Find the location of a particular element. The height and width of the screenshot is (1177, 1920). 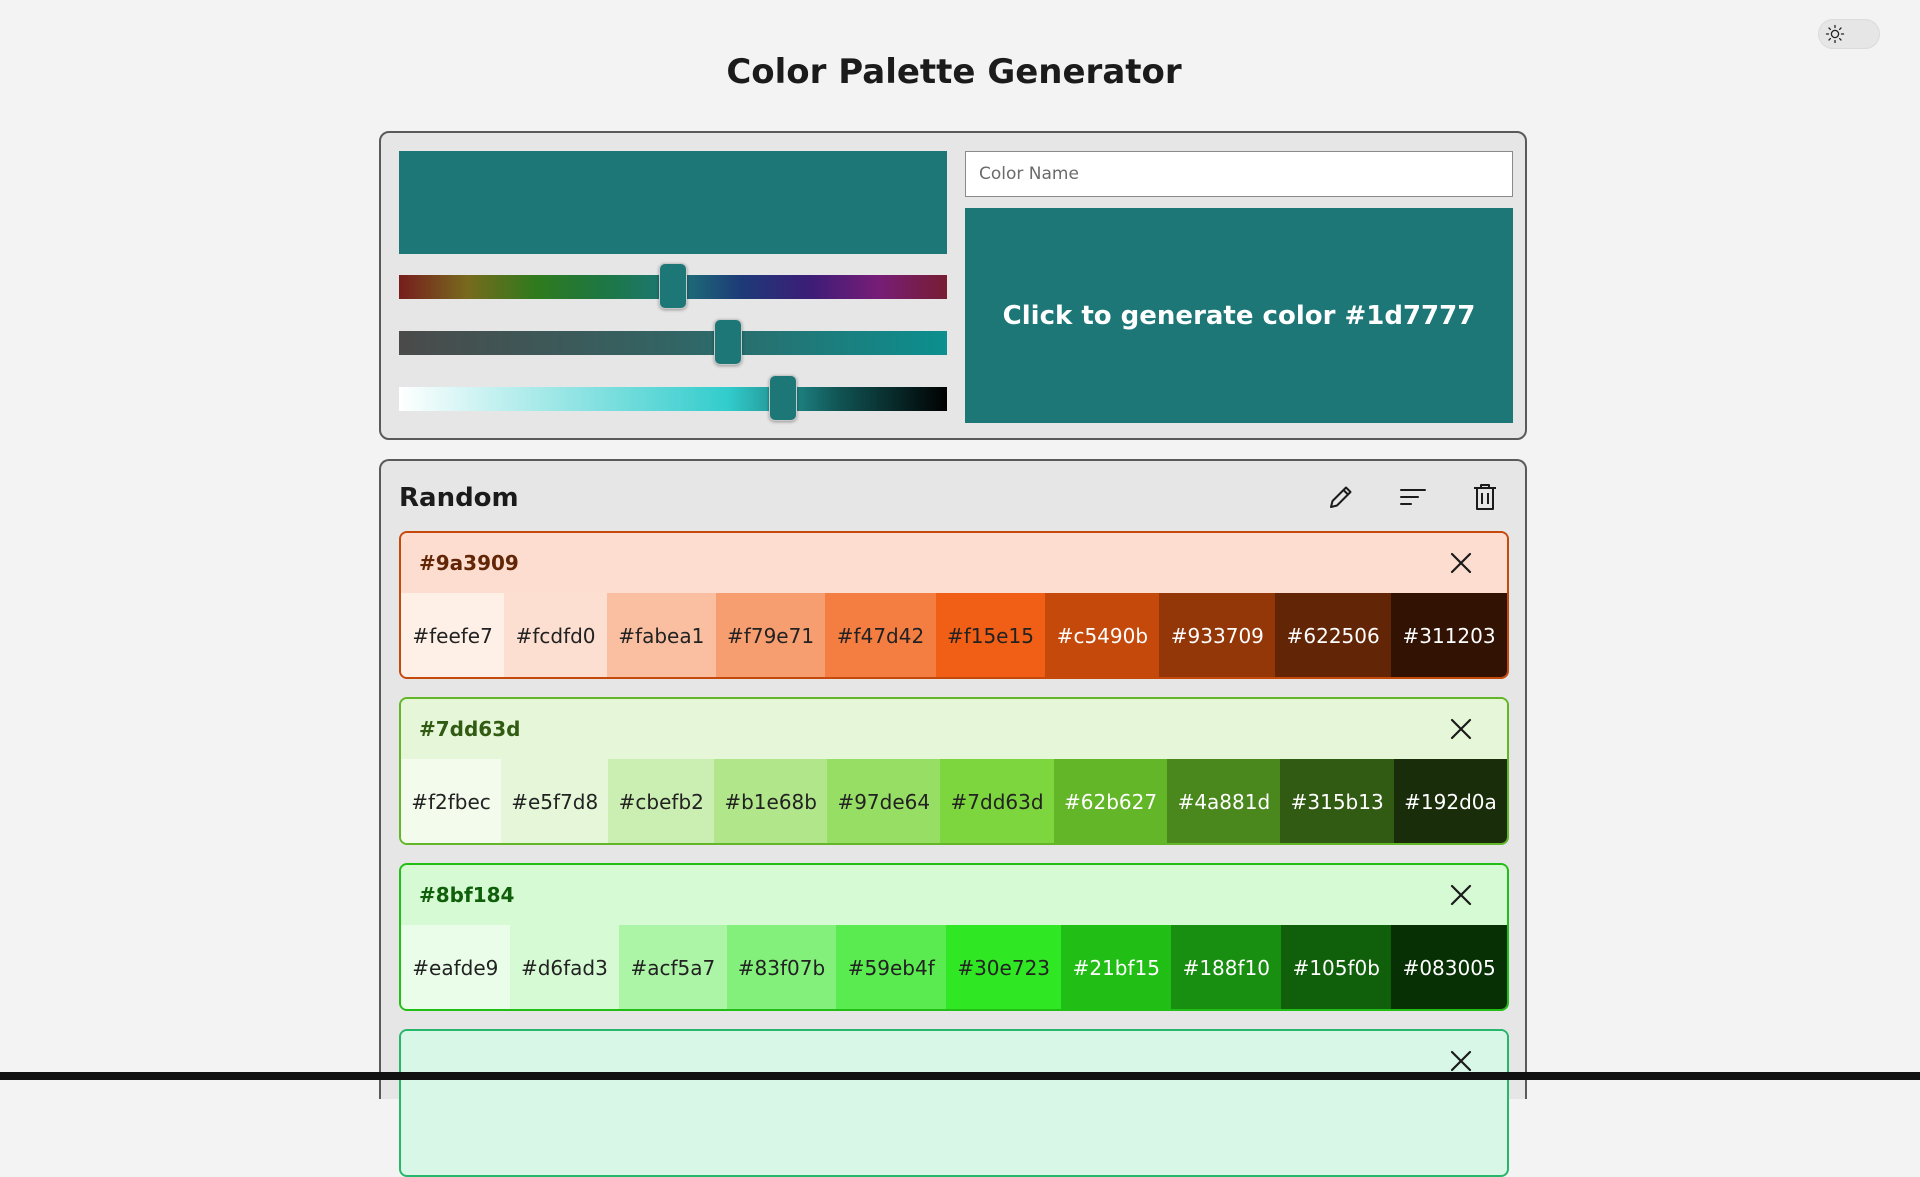

color-swatch-hex: #622506 is located at coordinates (1333, 636).